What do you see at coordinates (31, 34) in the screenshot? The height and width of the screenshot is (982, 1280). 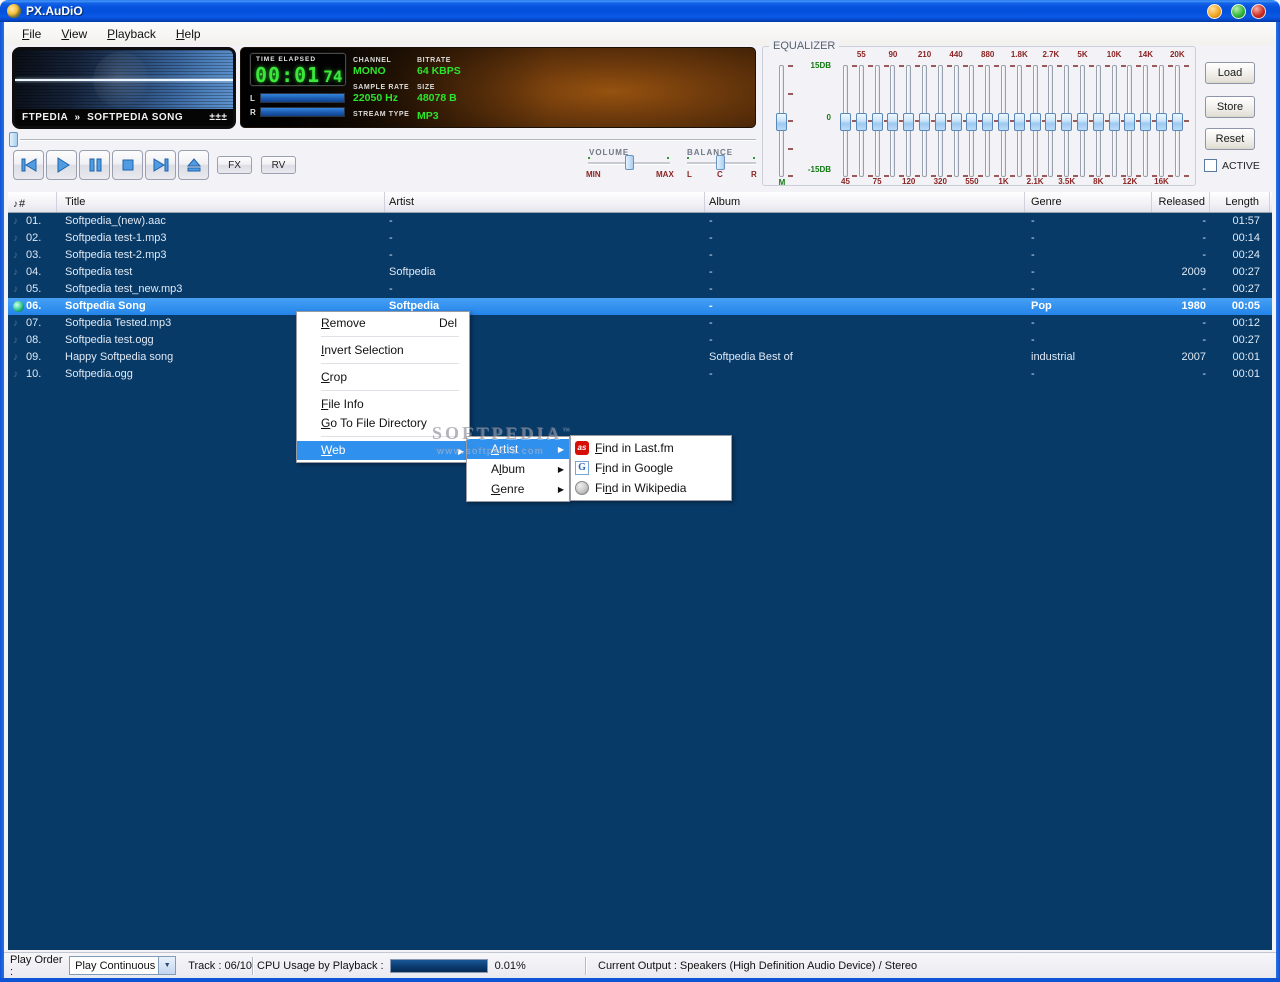 I see `menubar-item-file: File` at bounding box center [31, 34].